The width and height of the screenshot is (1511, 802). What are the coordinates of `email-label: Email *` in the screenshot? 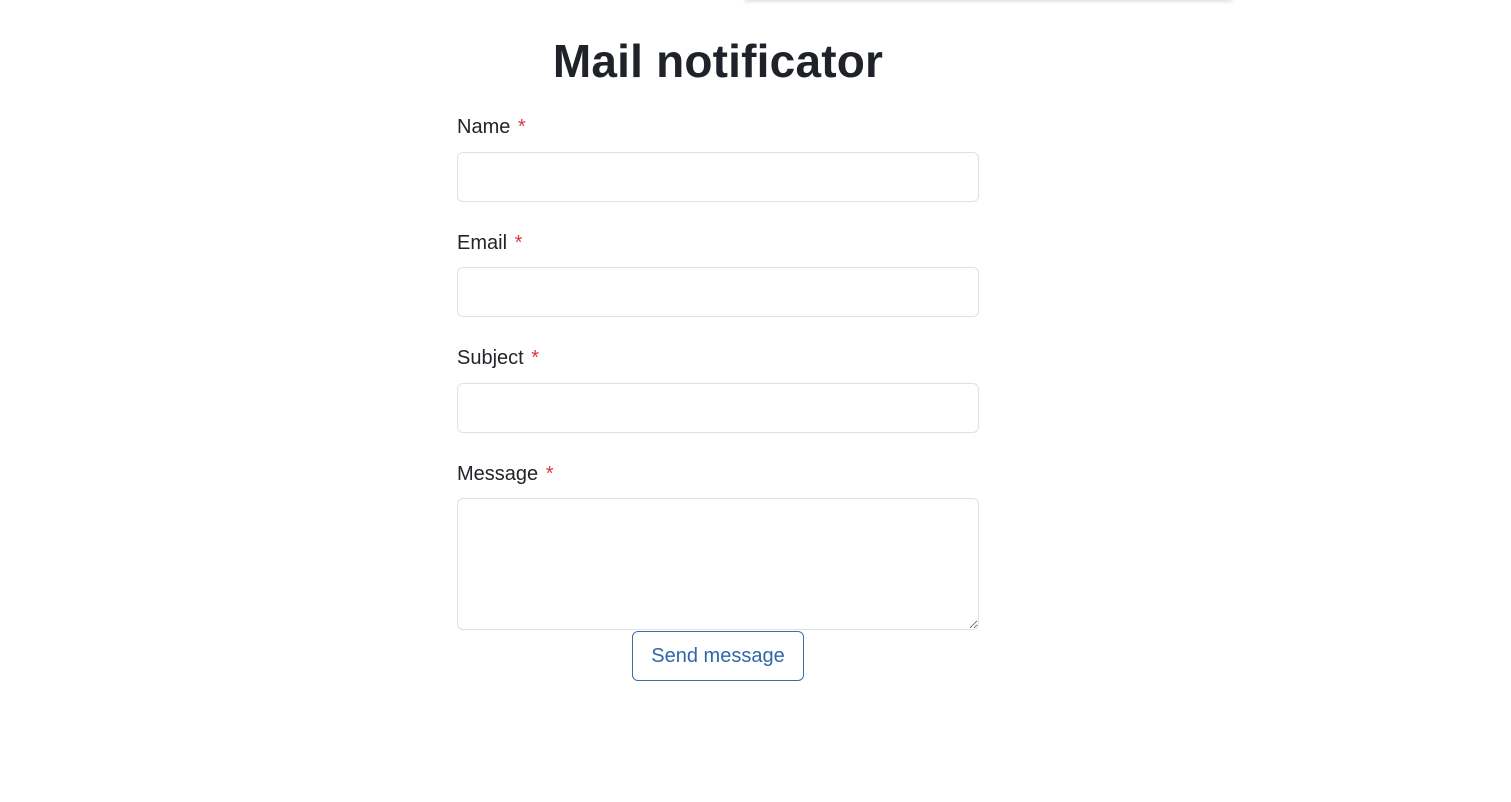 It's located at (489, 243).